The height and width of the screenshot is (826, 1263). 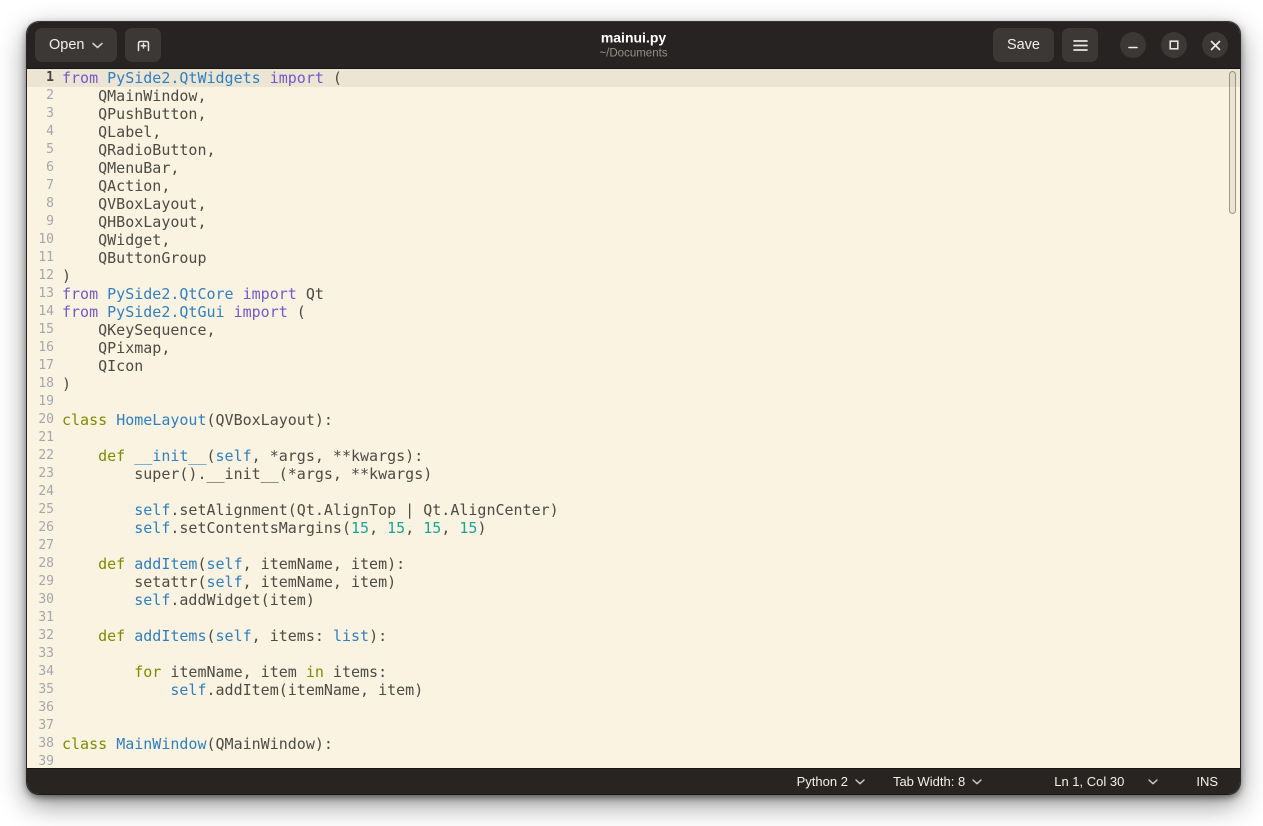 What do you see at coordinates (633, 78) in the screenshot?
I see `code-line: 1 from PySide2.QtWidgets import (` at bounding box center [633, 78].